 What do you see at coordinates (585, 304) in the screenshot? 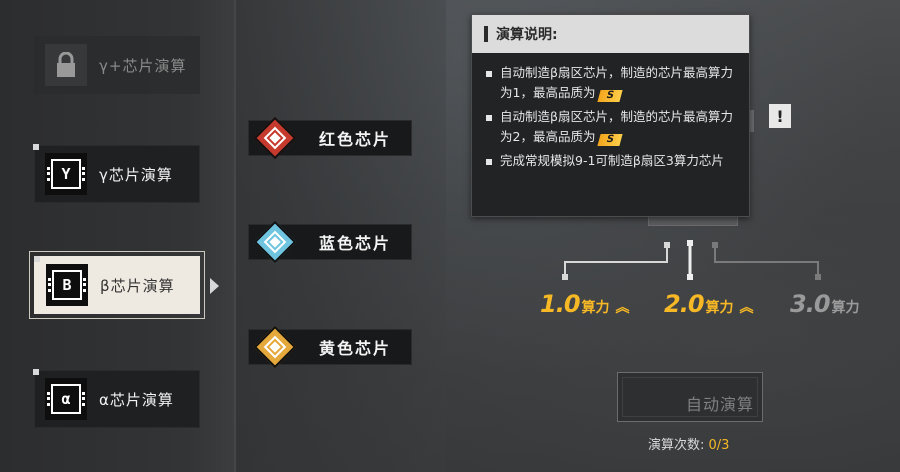
I see `power-option-1: 1.0 算力 ︽` at bounding box center [585, 304].